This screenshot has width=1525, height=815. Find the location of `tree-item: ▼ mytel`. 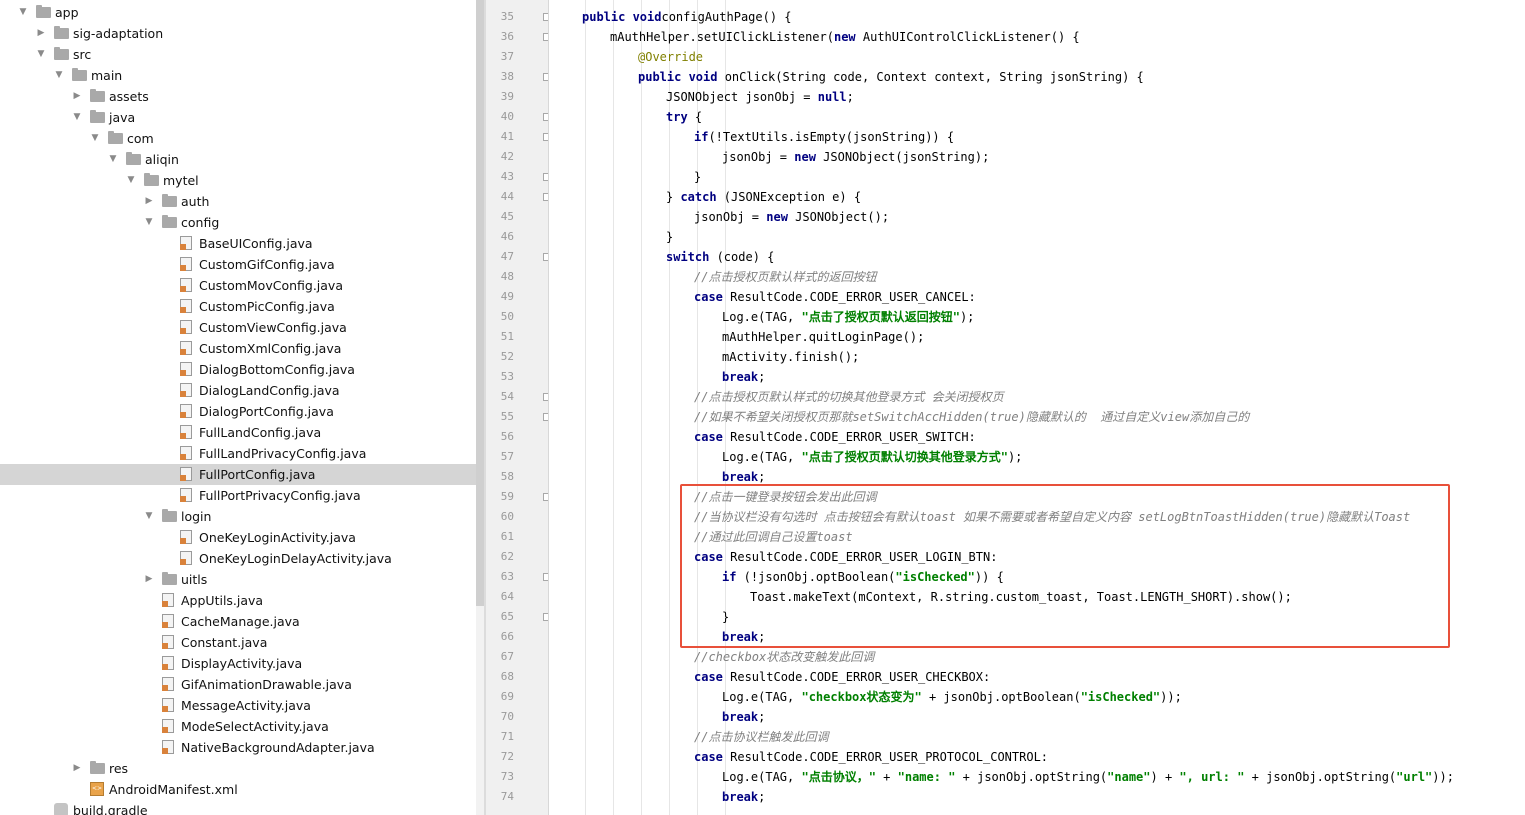

tree-item: ▼ mytel is located at coordinates (238, 180).